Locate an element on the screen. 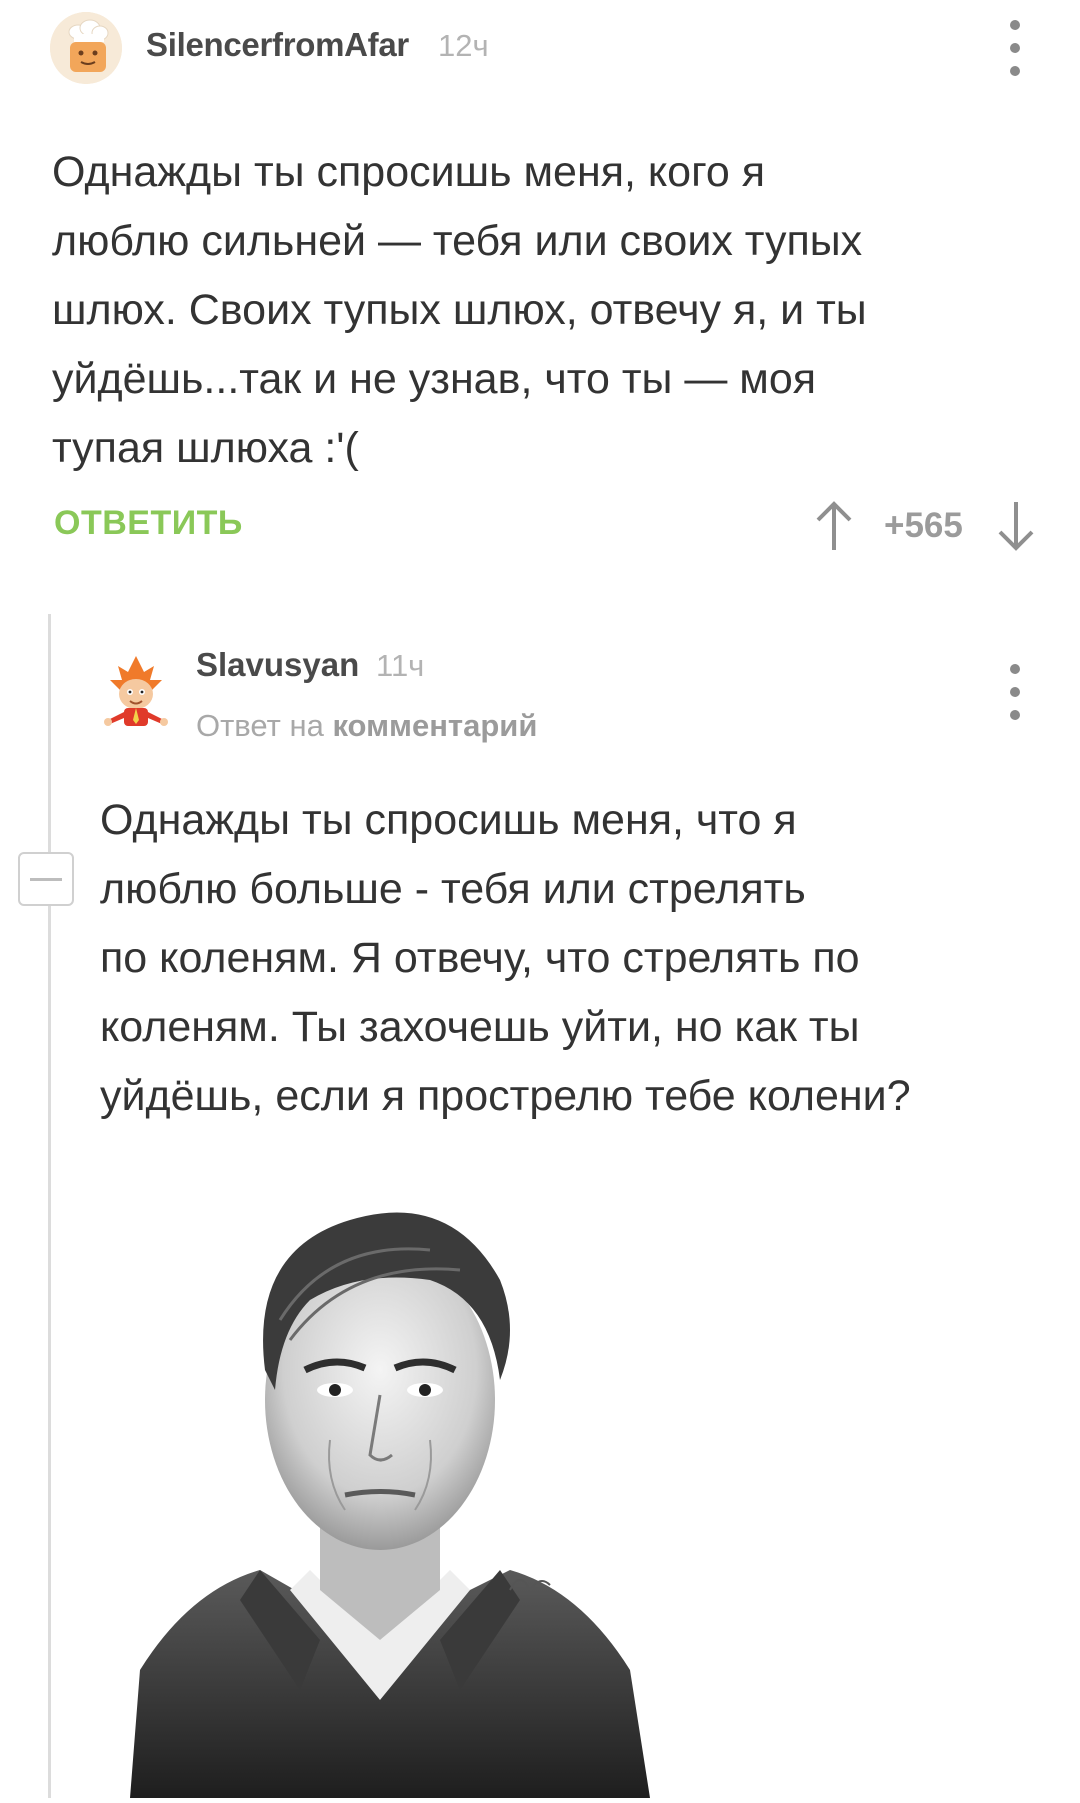  arrow-down-icon is located at coordinates (1016, 526).